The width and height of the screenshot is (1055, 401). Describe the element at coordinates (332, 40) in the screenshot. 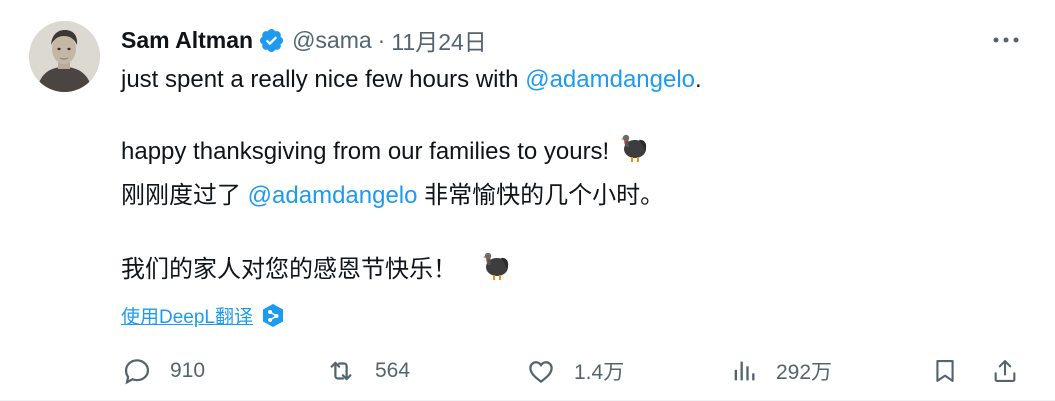

I see `author-handle: @sama` at that location.